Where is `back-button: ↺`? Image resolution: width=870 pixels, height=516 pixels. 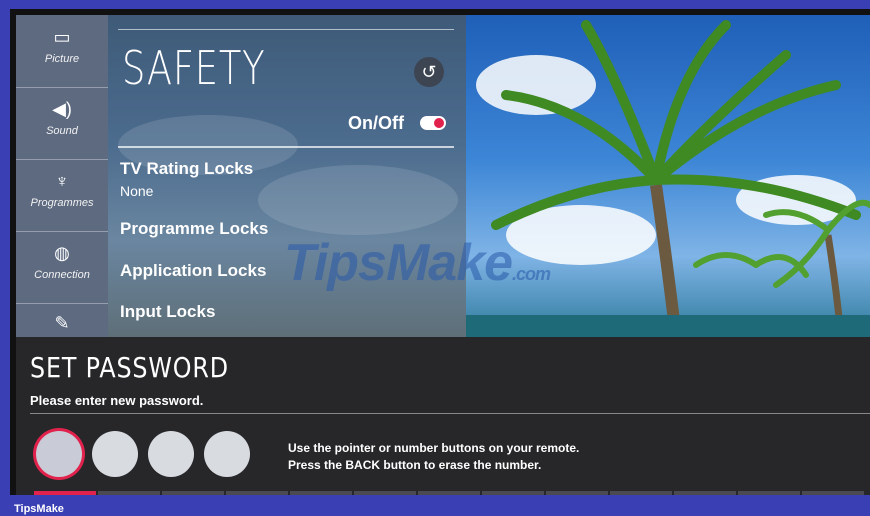 back-button: ↺ is located at coordinates (429, 72).